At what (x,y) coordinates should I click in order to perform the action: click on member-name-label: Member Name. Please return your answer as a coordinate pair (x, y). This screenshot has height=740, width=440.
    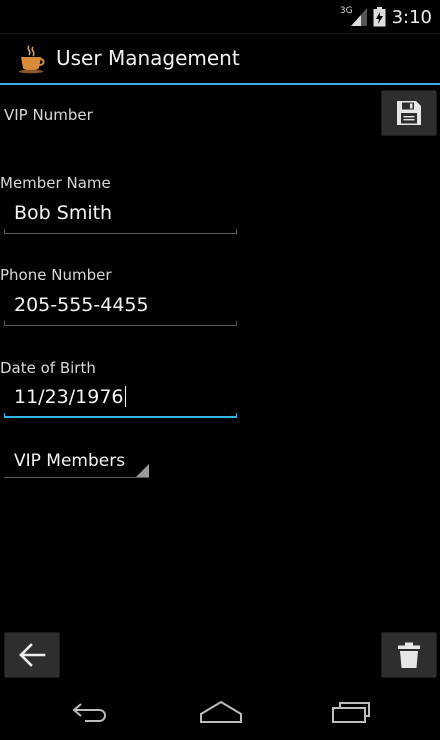
    Looking at the image, I should click on (55, 183).